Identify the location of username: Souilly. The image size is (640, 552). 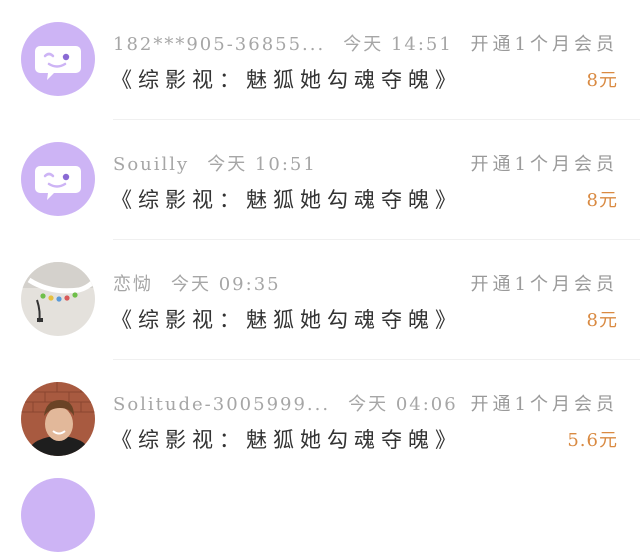
(151, 164).